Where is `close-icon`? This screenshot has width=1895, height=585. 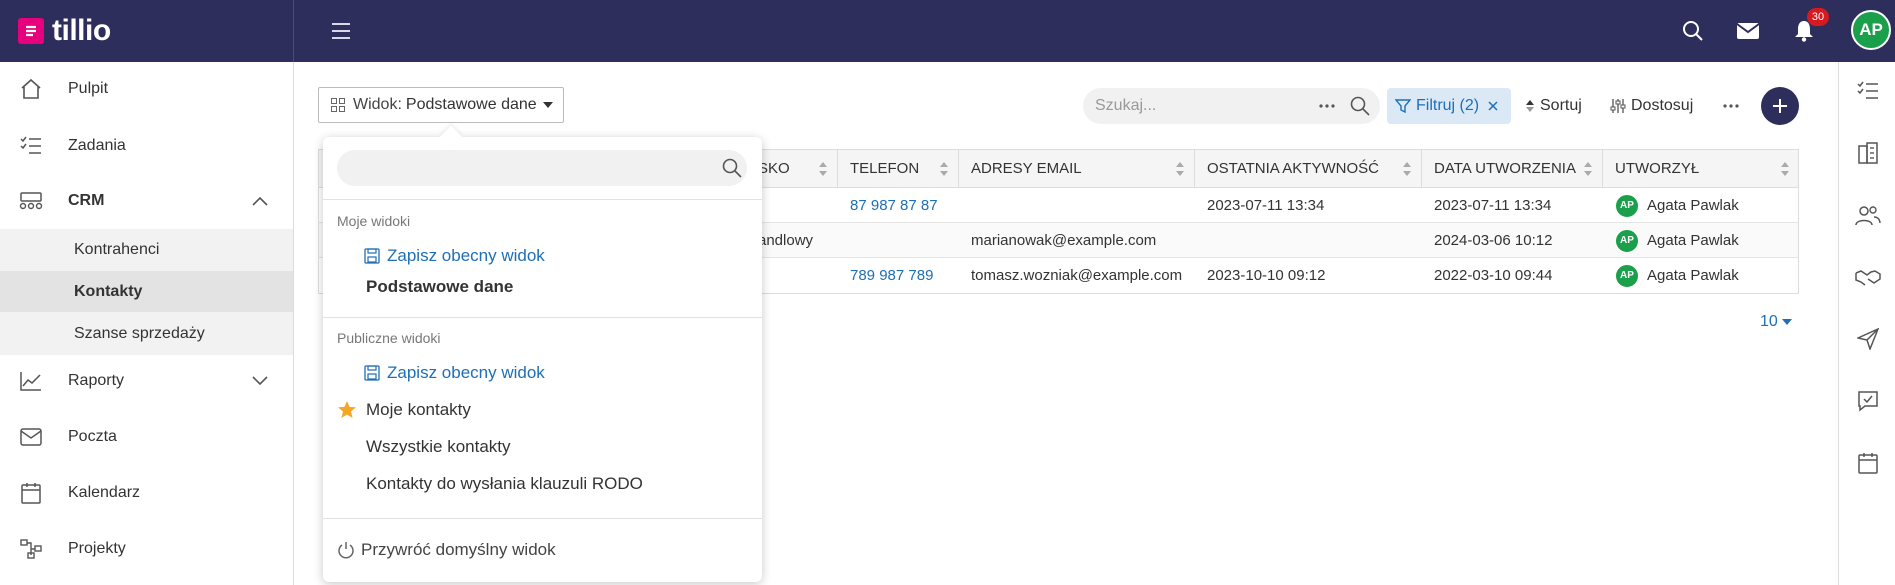
close-icon is located at coordinates (1493, 106).